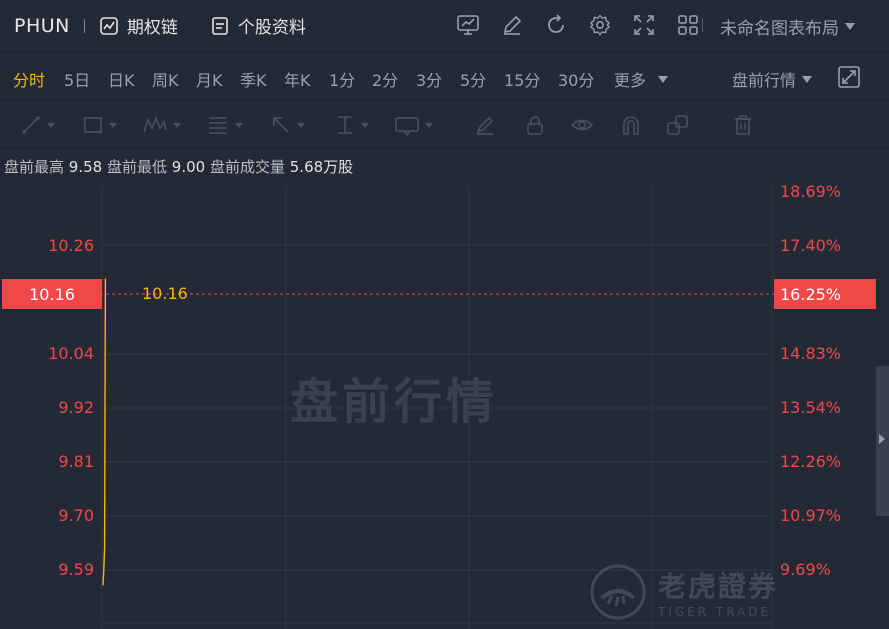 Image resolution: width=889 pixels, height=629 pixels. I want to click on right-axis-tick: 13.54%, so click(811, 407).